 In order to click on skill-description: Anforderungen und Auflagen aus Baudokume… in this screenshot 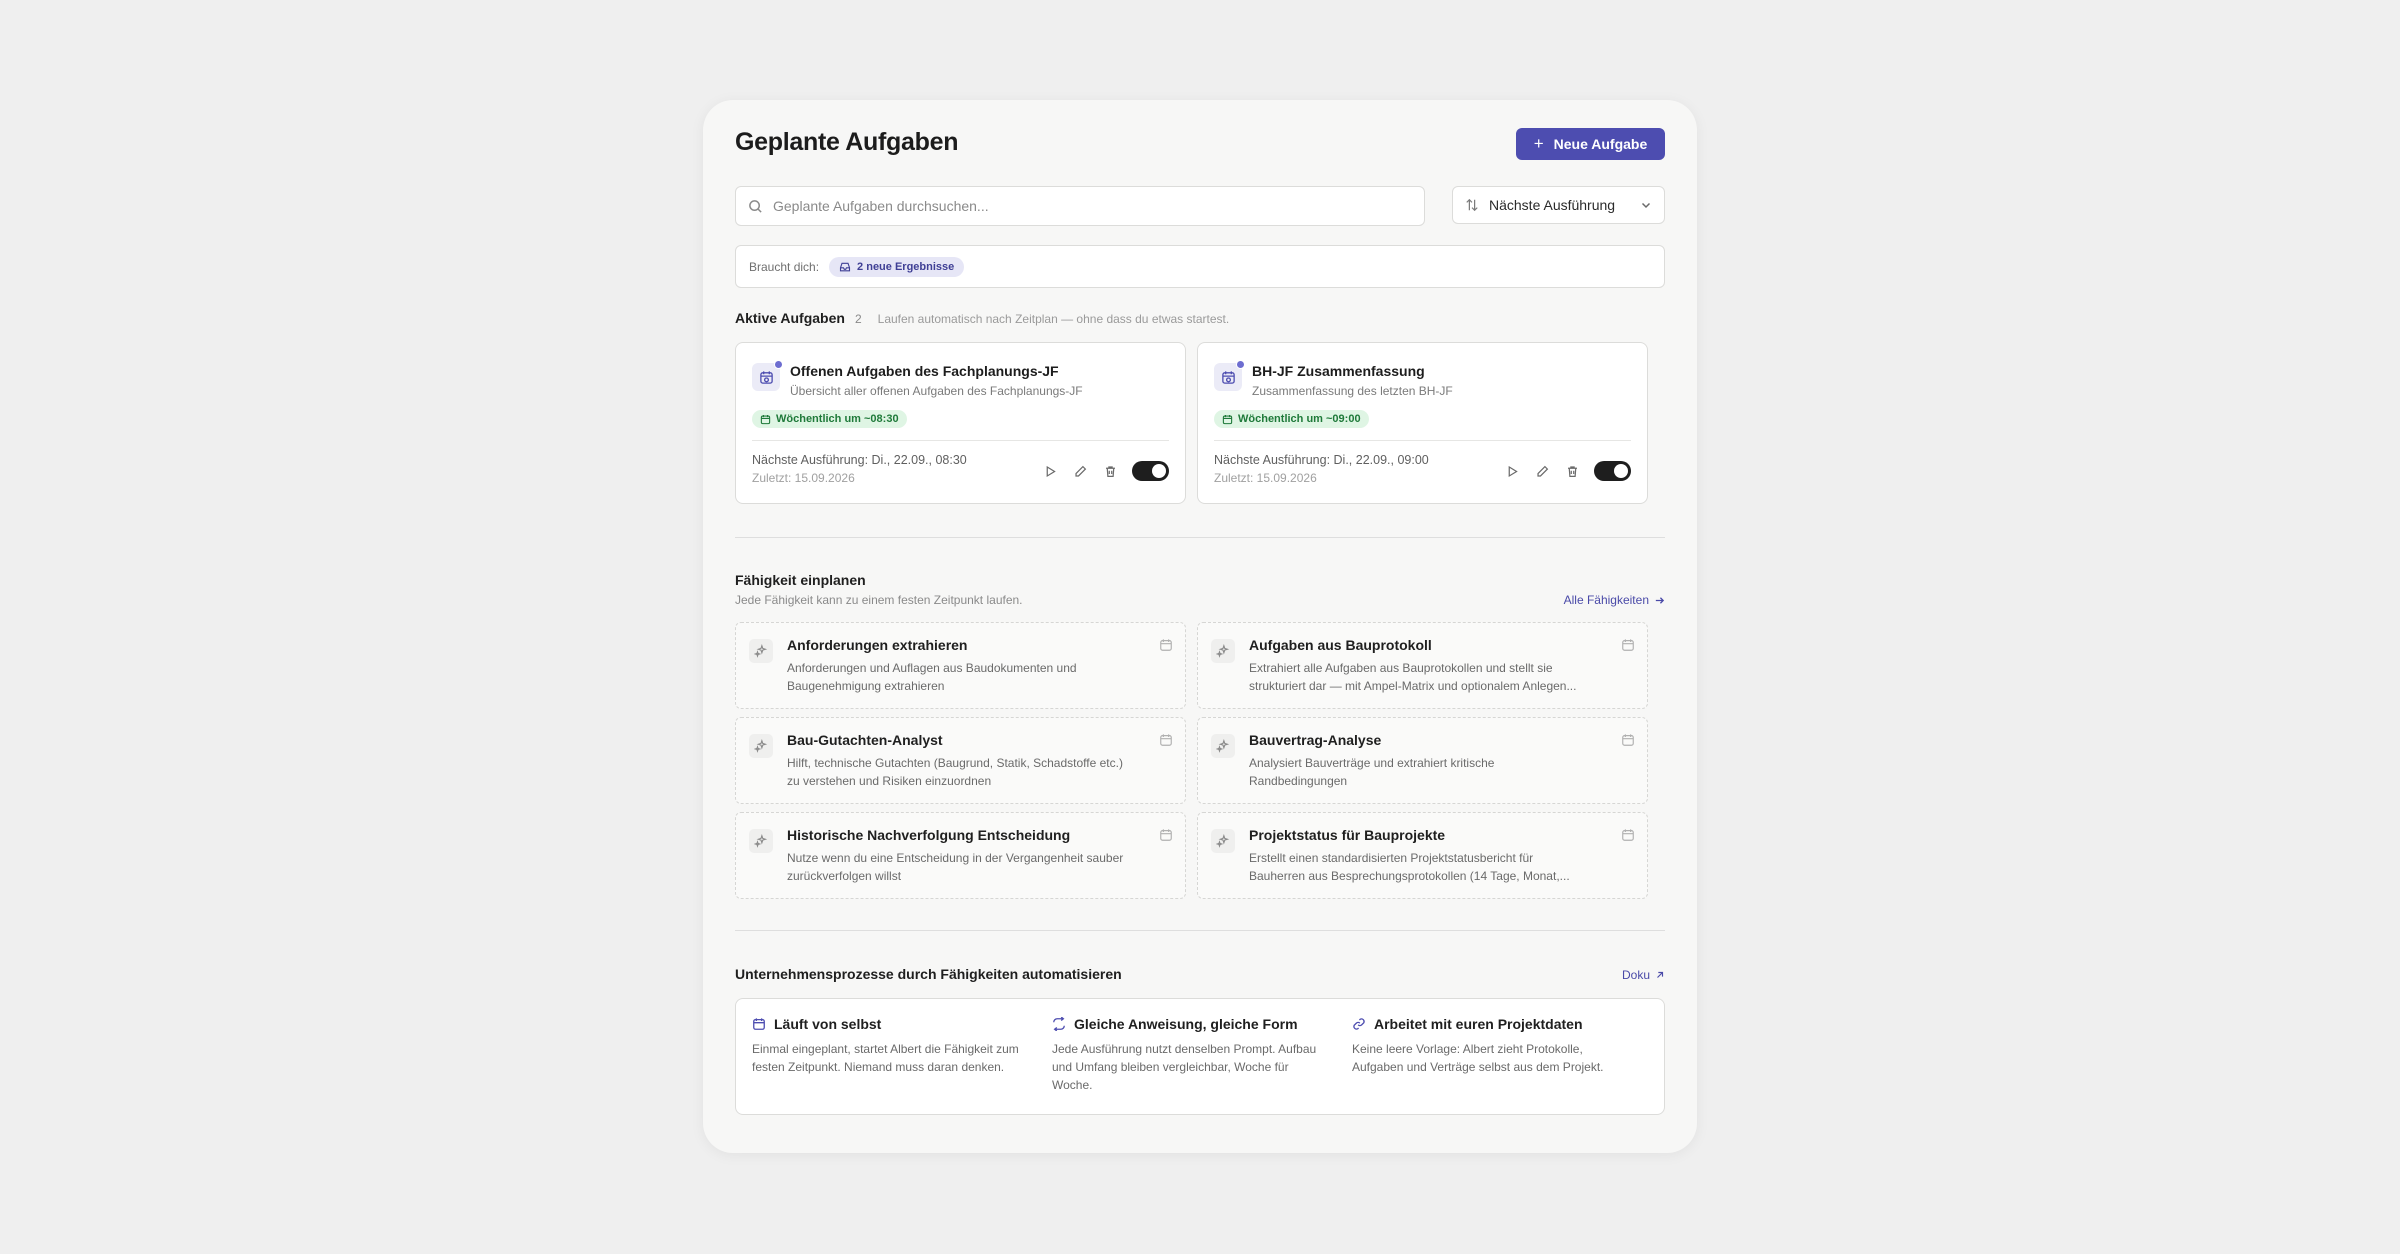, I will do `click(932, 677)`.